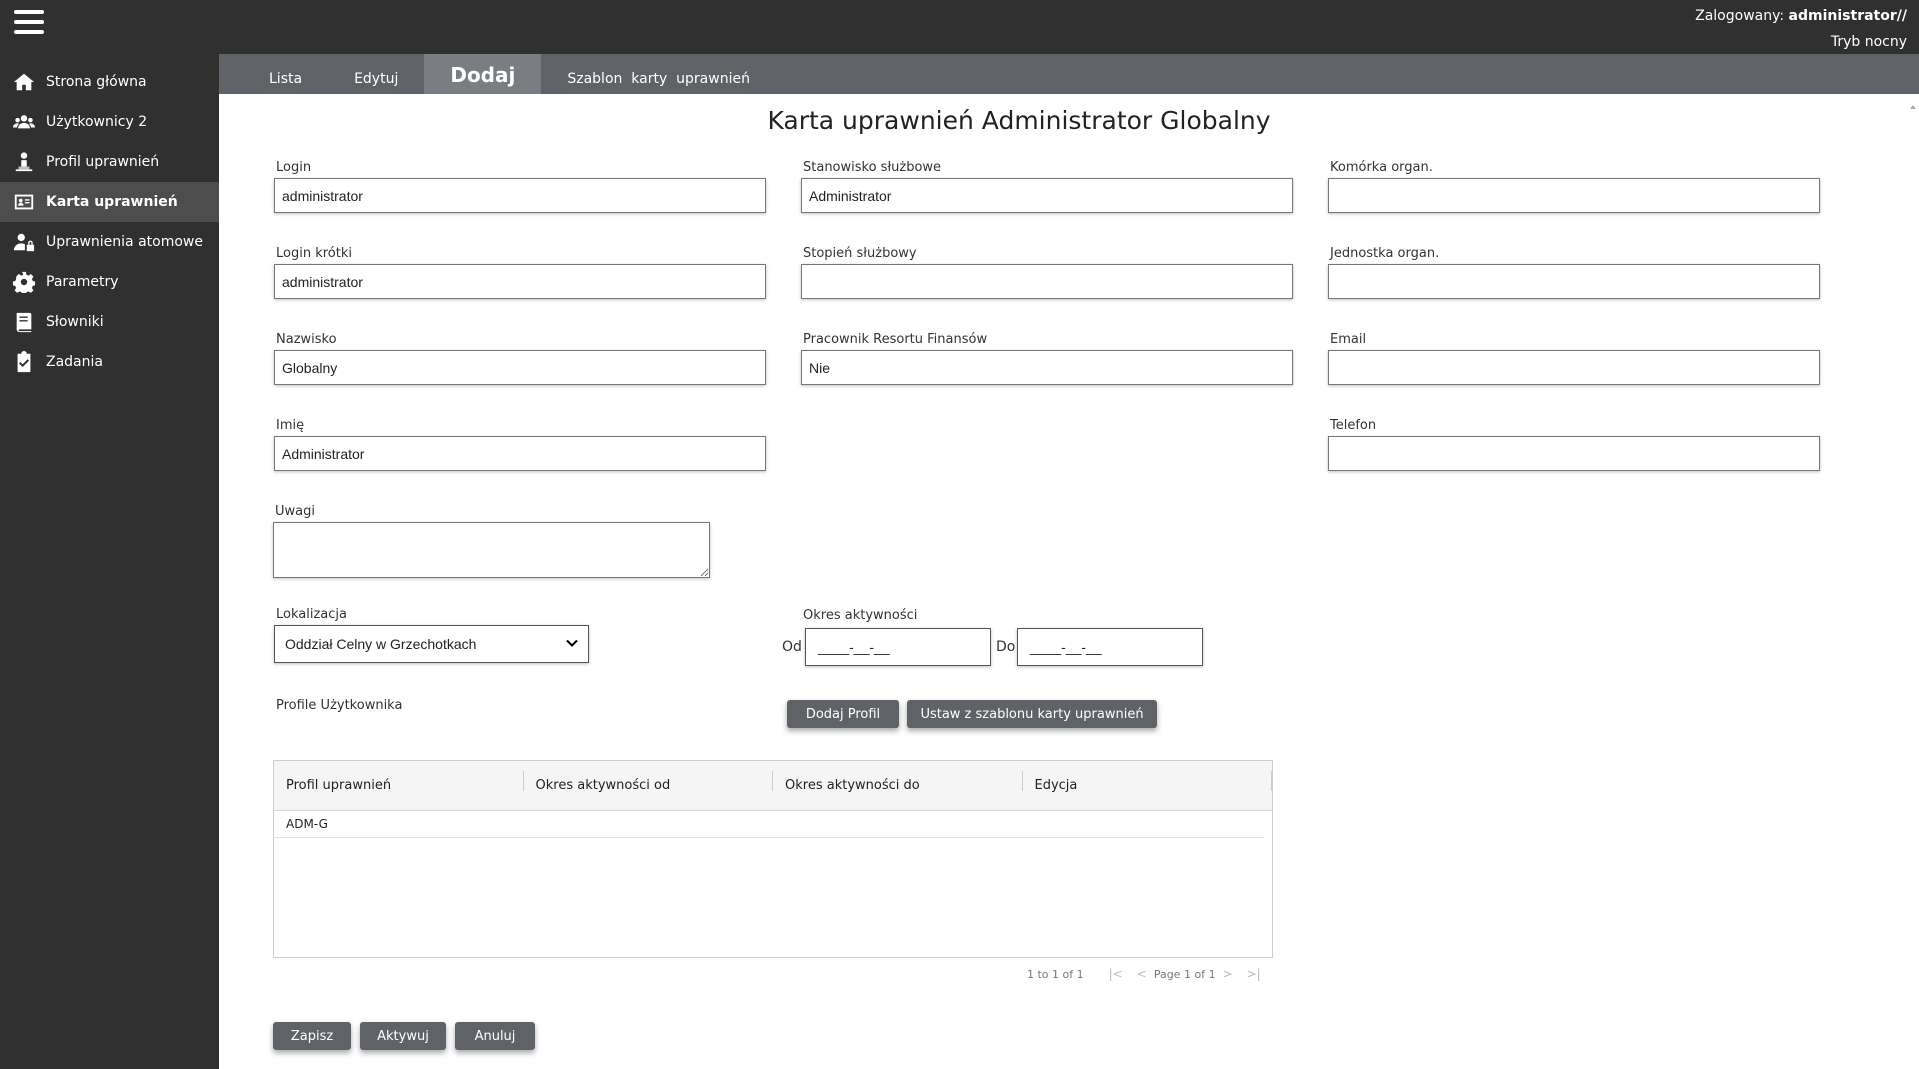 The image size is (1919, 1069). What do you see at coordinates (103, 162) in the screenshot?
I see `sidebar-item-label: Profil uprawnień` at bounding box center [103, 162].